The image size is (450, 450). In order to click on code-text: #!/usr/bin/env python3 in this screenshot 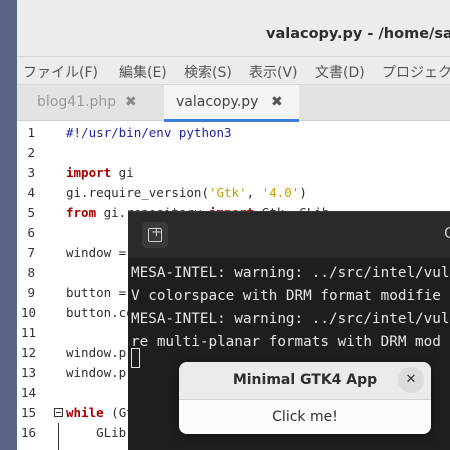, I will do `click(149, 133)`.